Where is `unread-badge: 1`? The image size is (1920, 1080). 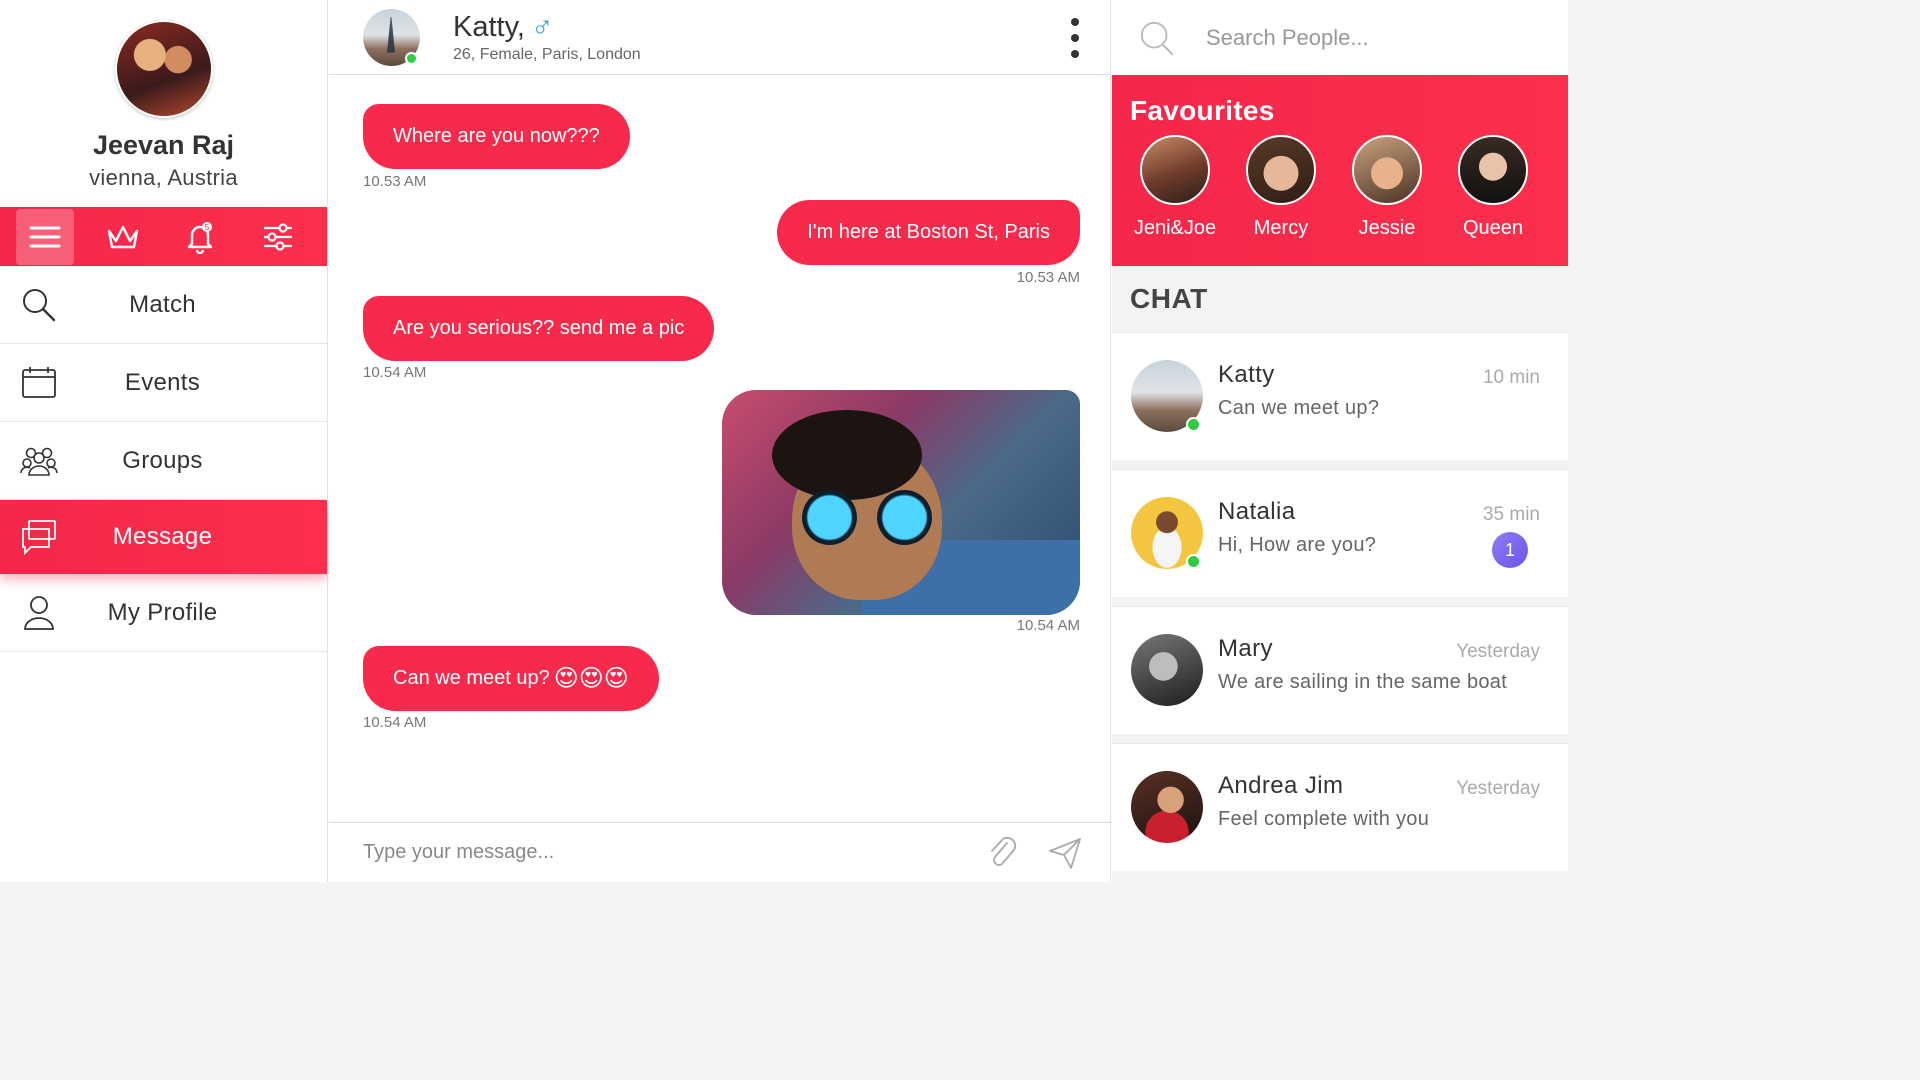
unread-badge: 1 is located at coordinates (1510, 550).